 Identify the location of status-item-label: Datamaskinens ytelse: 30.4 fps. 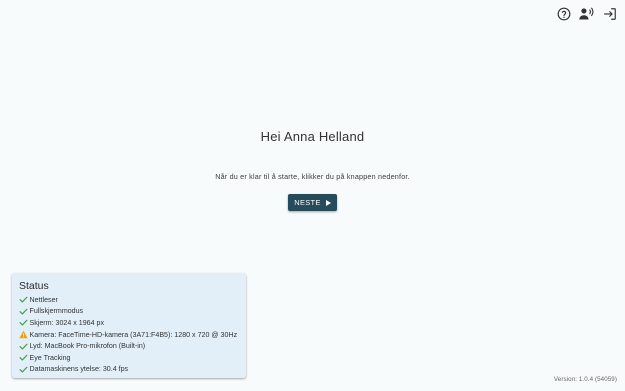
(79, 369).